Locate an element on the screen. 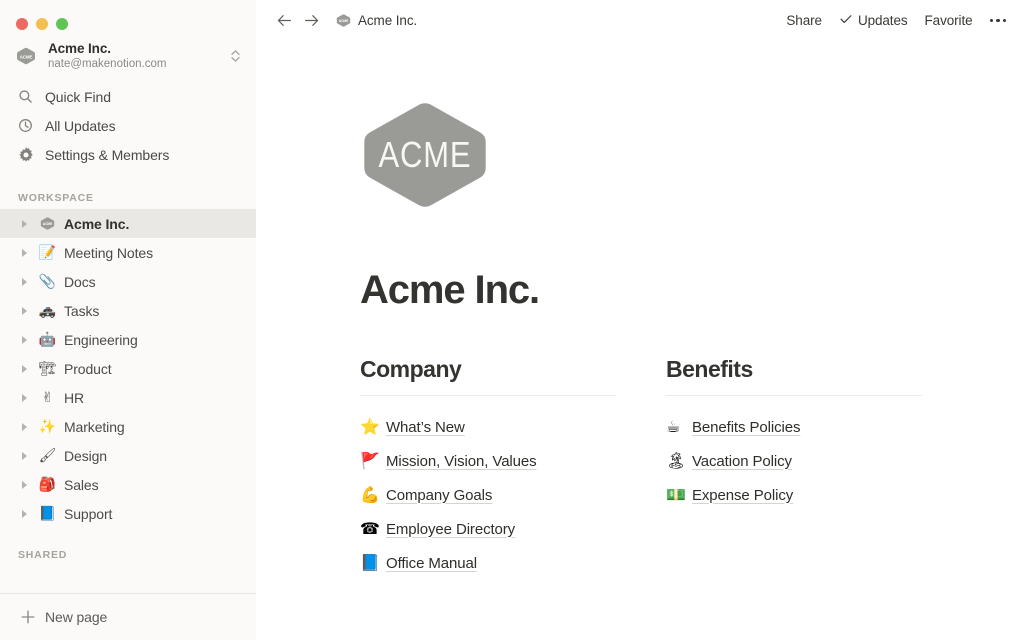 The width and height of the screenshot is (1024, 640). ellipsis-icon is located at coordinates (997, 21).